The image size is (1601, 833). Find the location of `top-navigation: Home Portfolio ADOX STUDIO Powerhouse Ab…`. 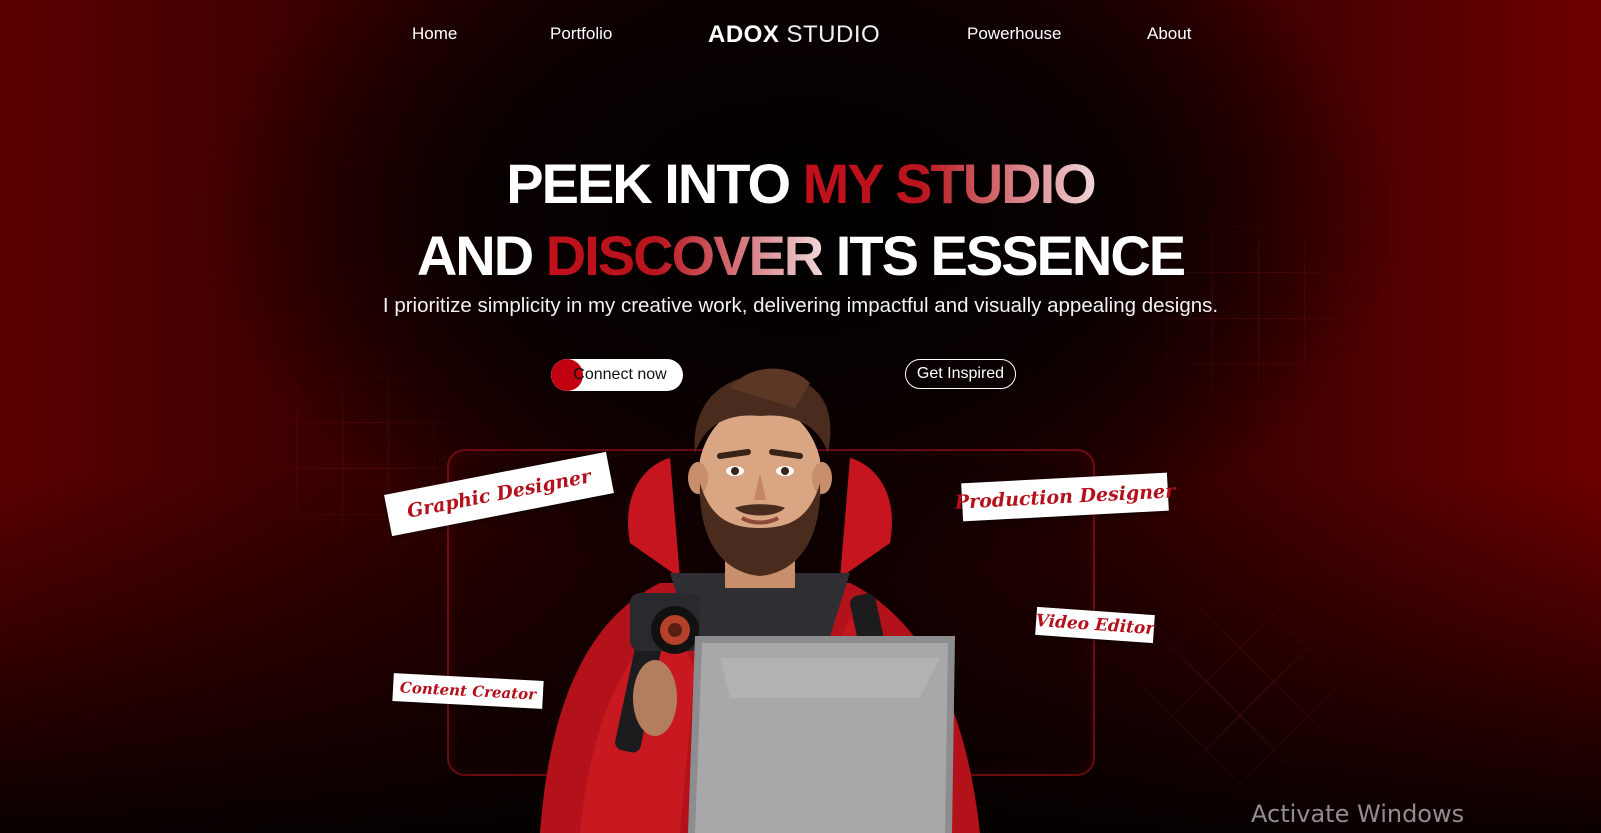

top-navigation: Home Portfolio ADOX STUDIO Powerhouse Ab… is located at coordinates (800, 35).